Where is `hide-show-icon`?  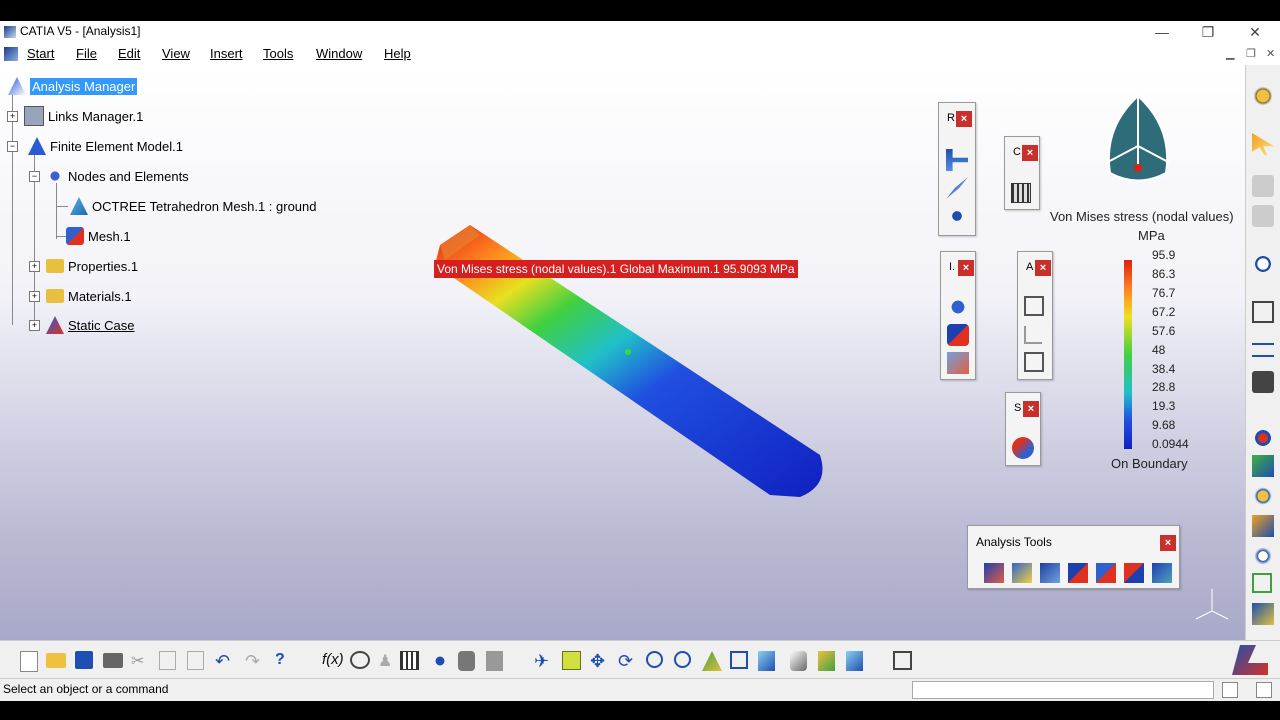 hide-show-icon is located at coordinates (826, 661).